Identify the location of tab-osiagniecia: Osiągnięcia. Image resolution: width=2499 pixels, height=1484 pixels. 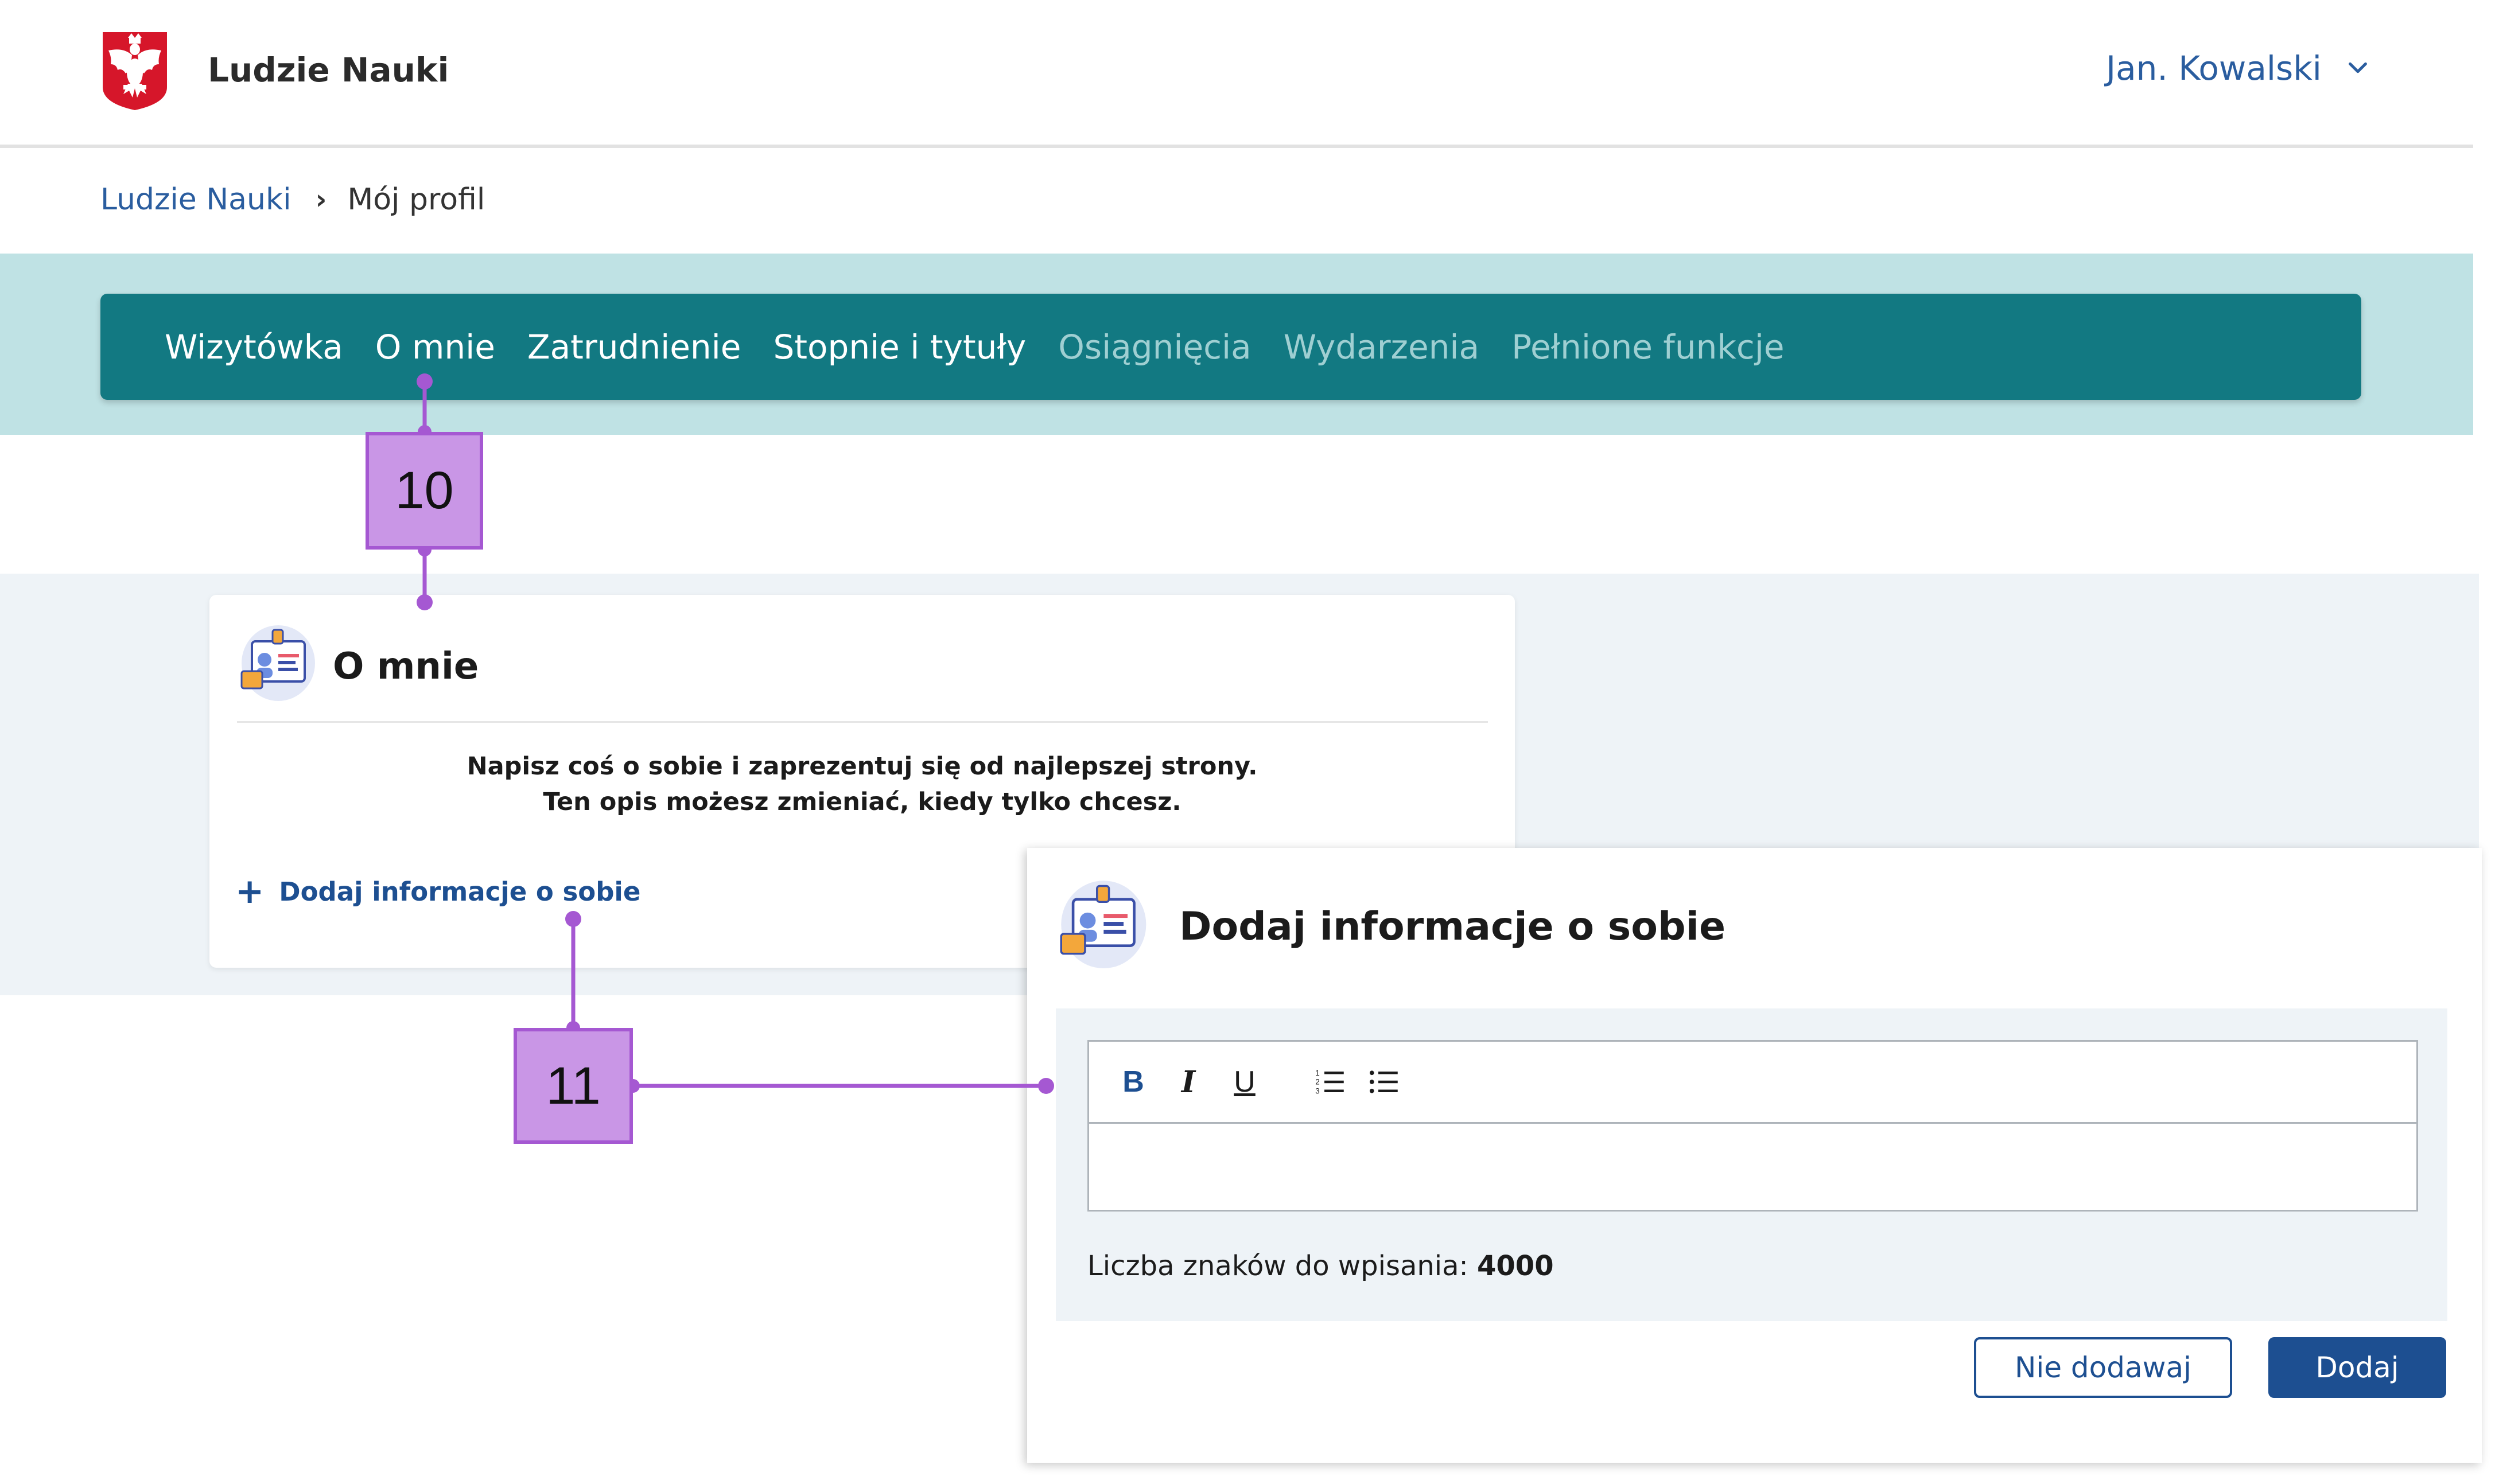
(1154, 348).